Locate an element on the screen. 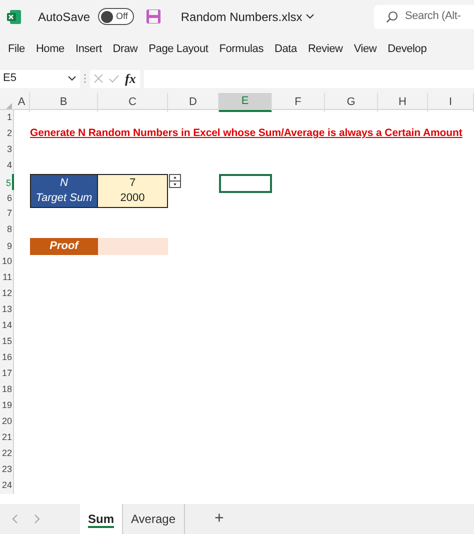 Image resolution: width=474 pixels, height=534 pixels. excel-logo-icon is located at coordinates (14, 17).